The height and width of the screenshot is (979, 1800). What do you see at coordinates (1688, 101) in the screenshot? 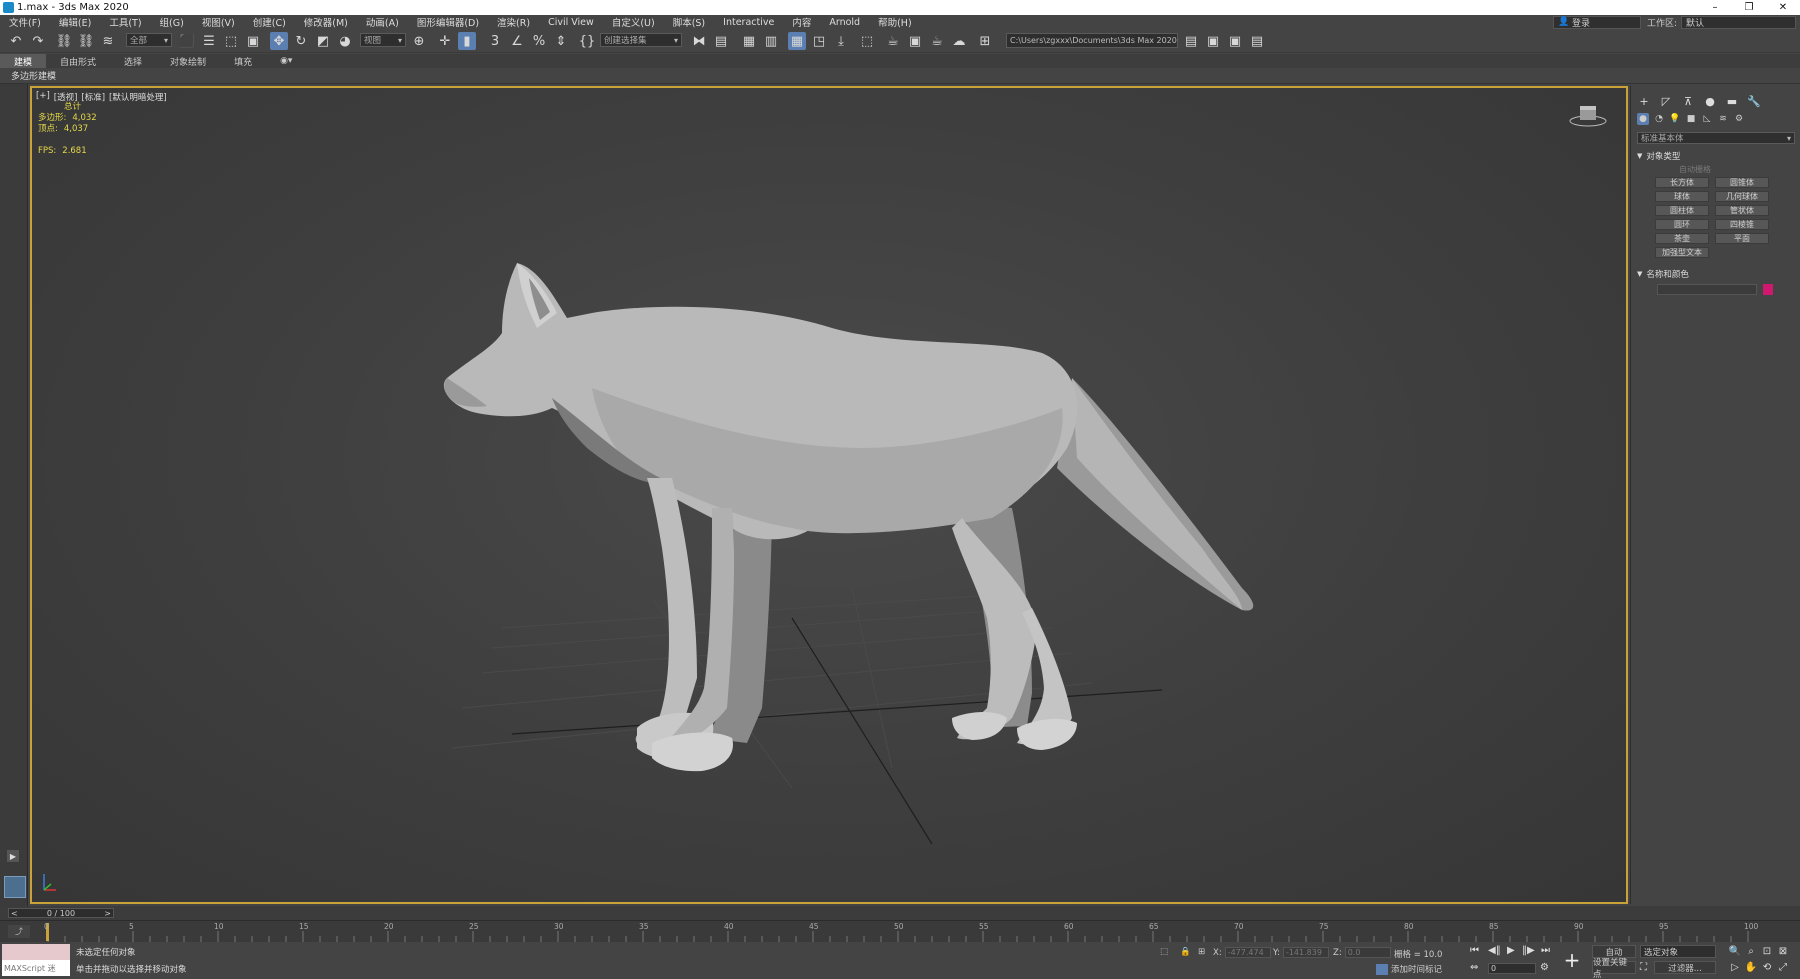
I see `hierarchy-tab-icon: ⊼` at bounding box center [1688, 101].